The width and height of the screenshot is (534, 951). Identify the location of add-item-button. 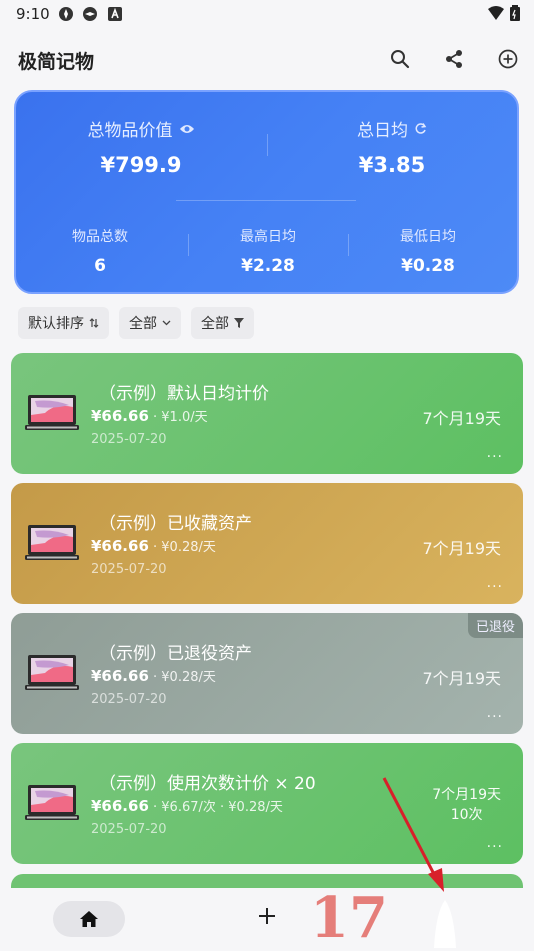
(508, 59).